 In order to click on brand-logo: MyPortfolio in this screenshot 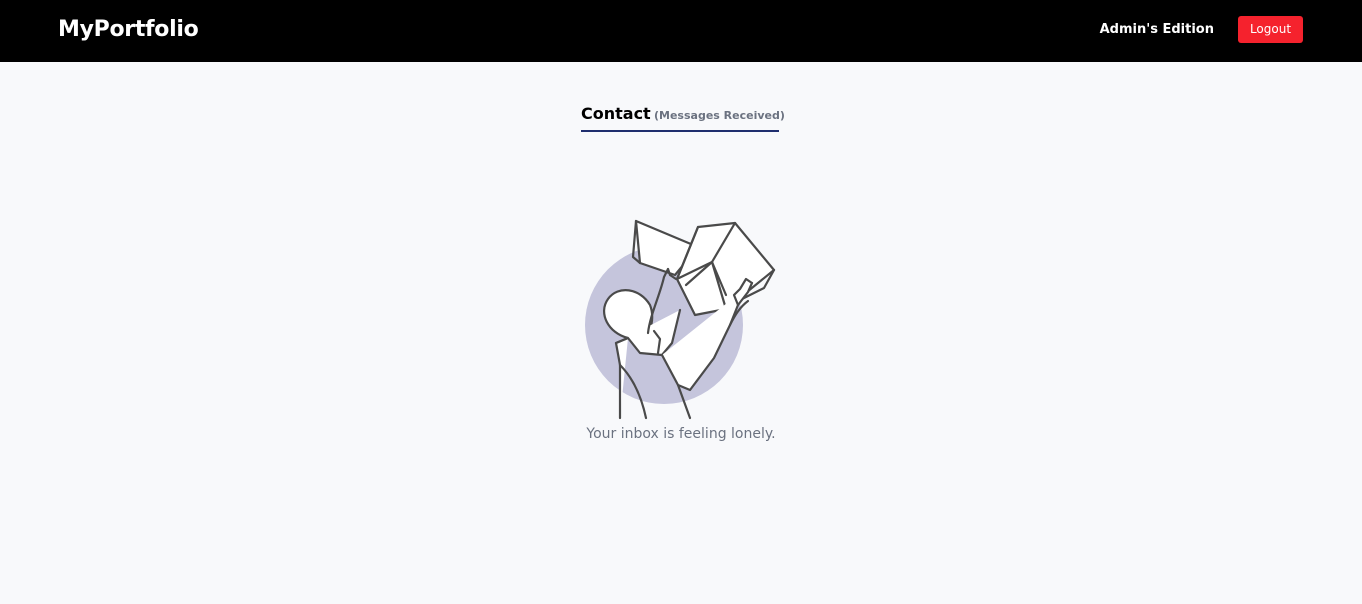, I will do `click(128, 30)`.